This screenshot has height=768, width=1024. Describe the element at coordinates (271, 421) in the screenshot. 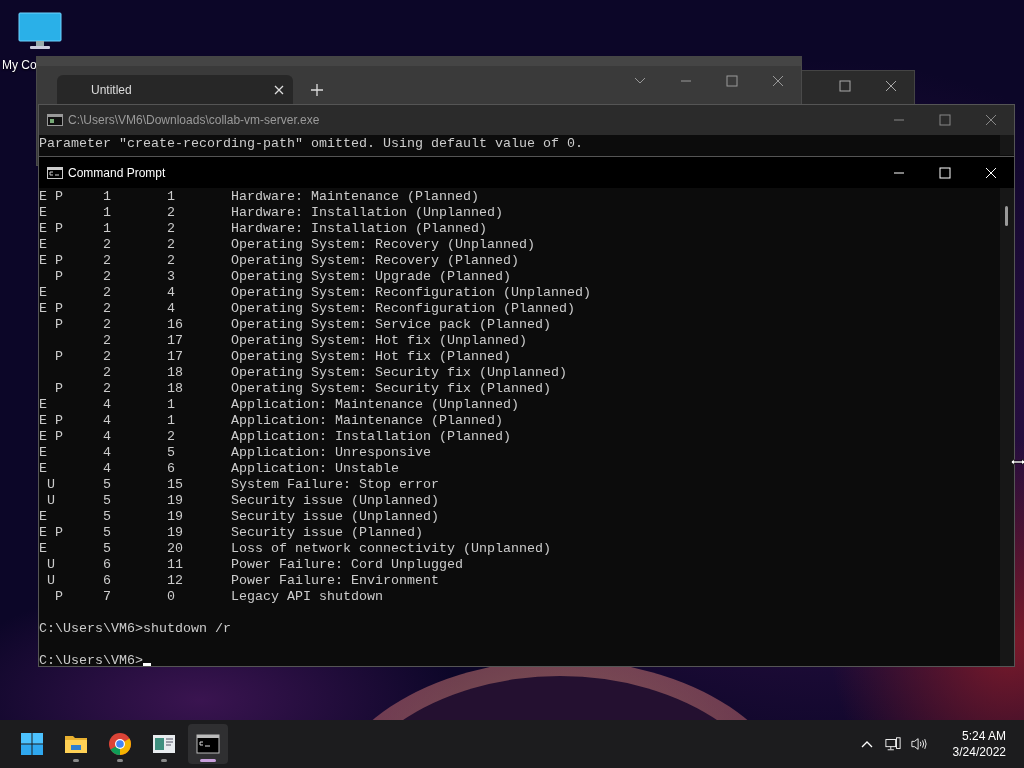

I see `terminal-line: E P 4 1 Application: Maintenance (Planned)` at that location.